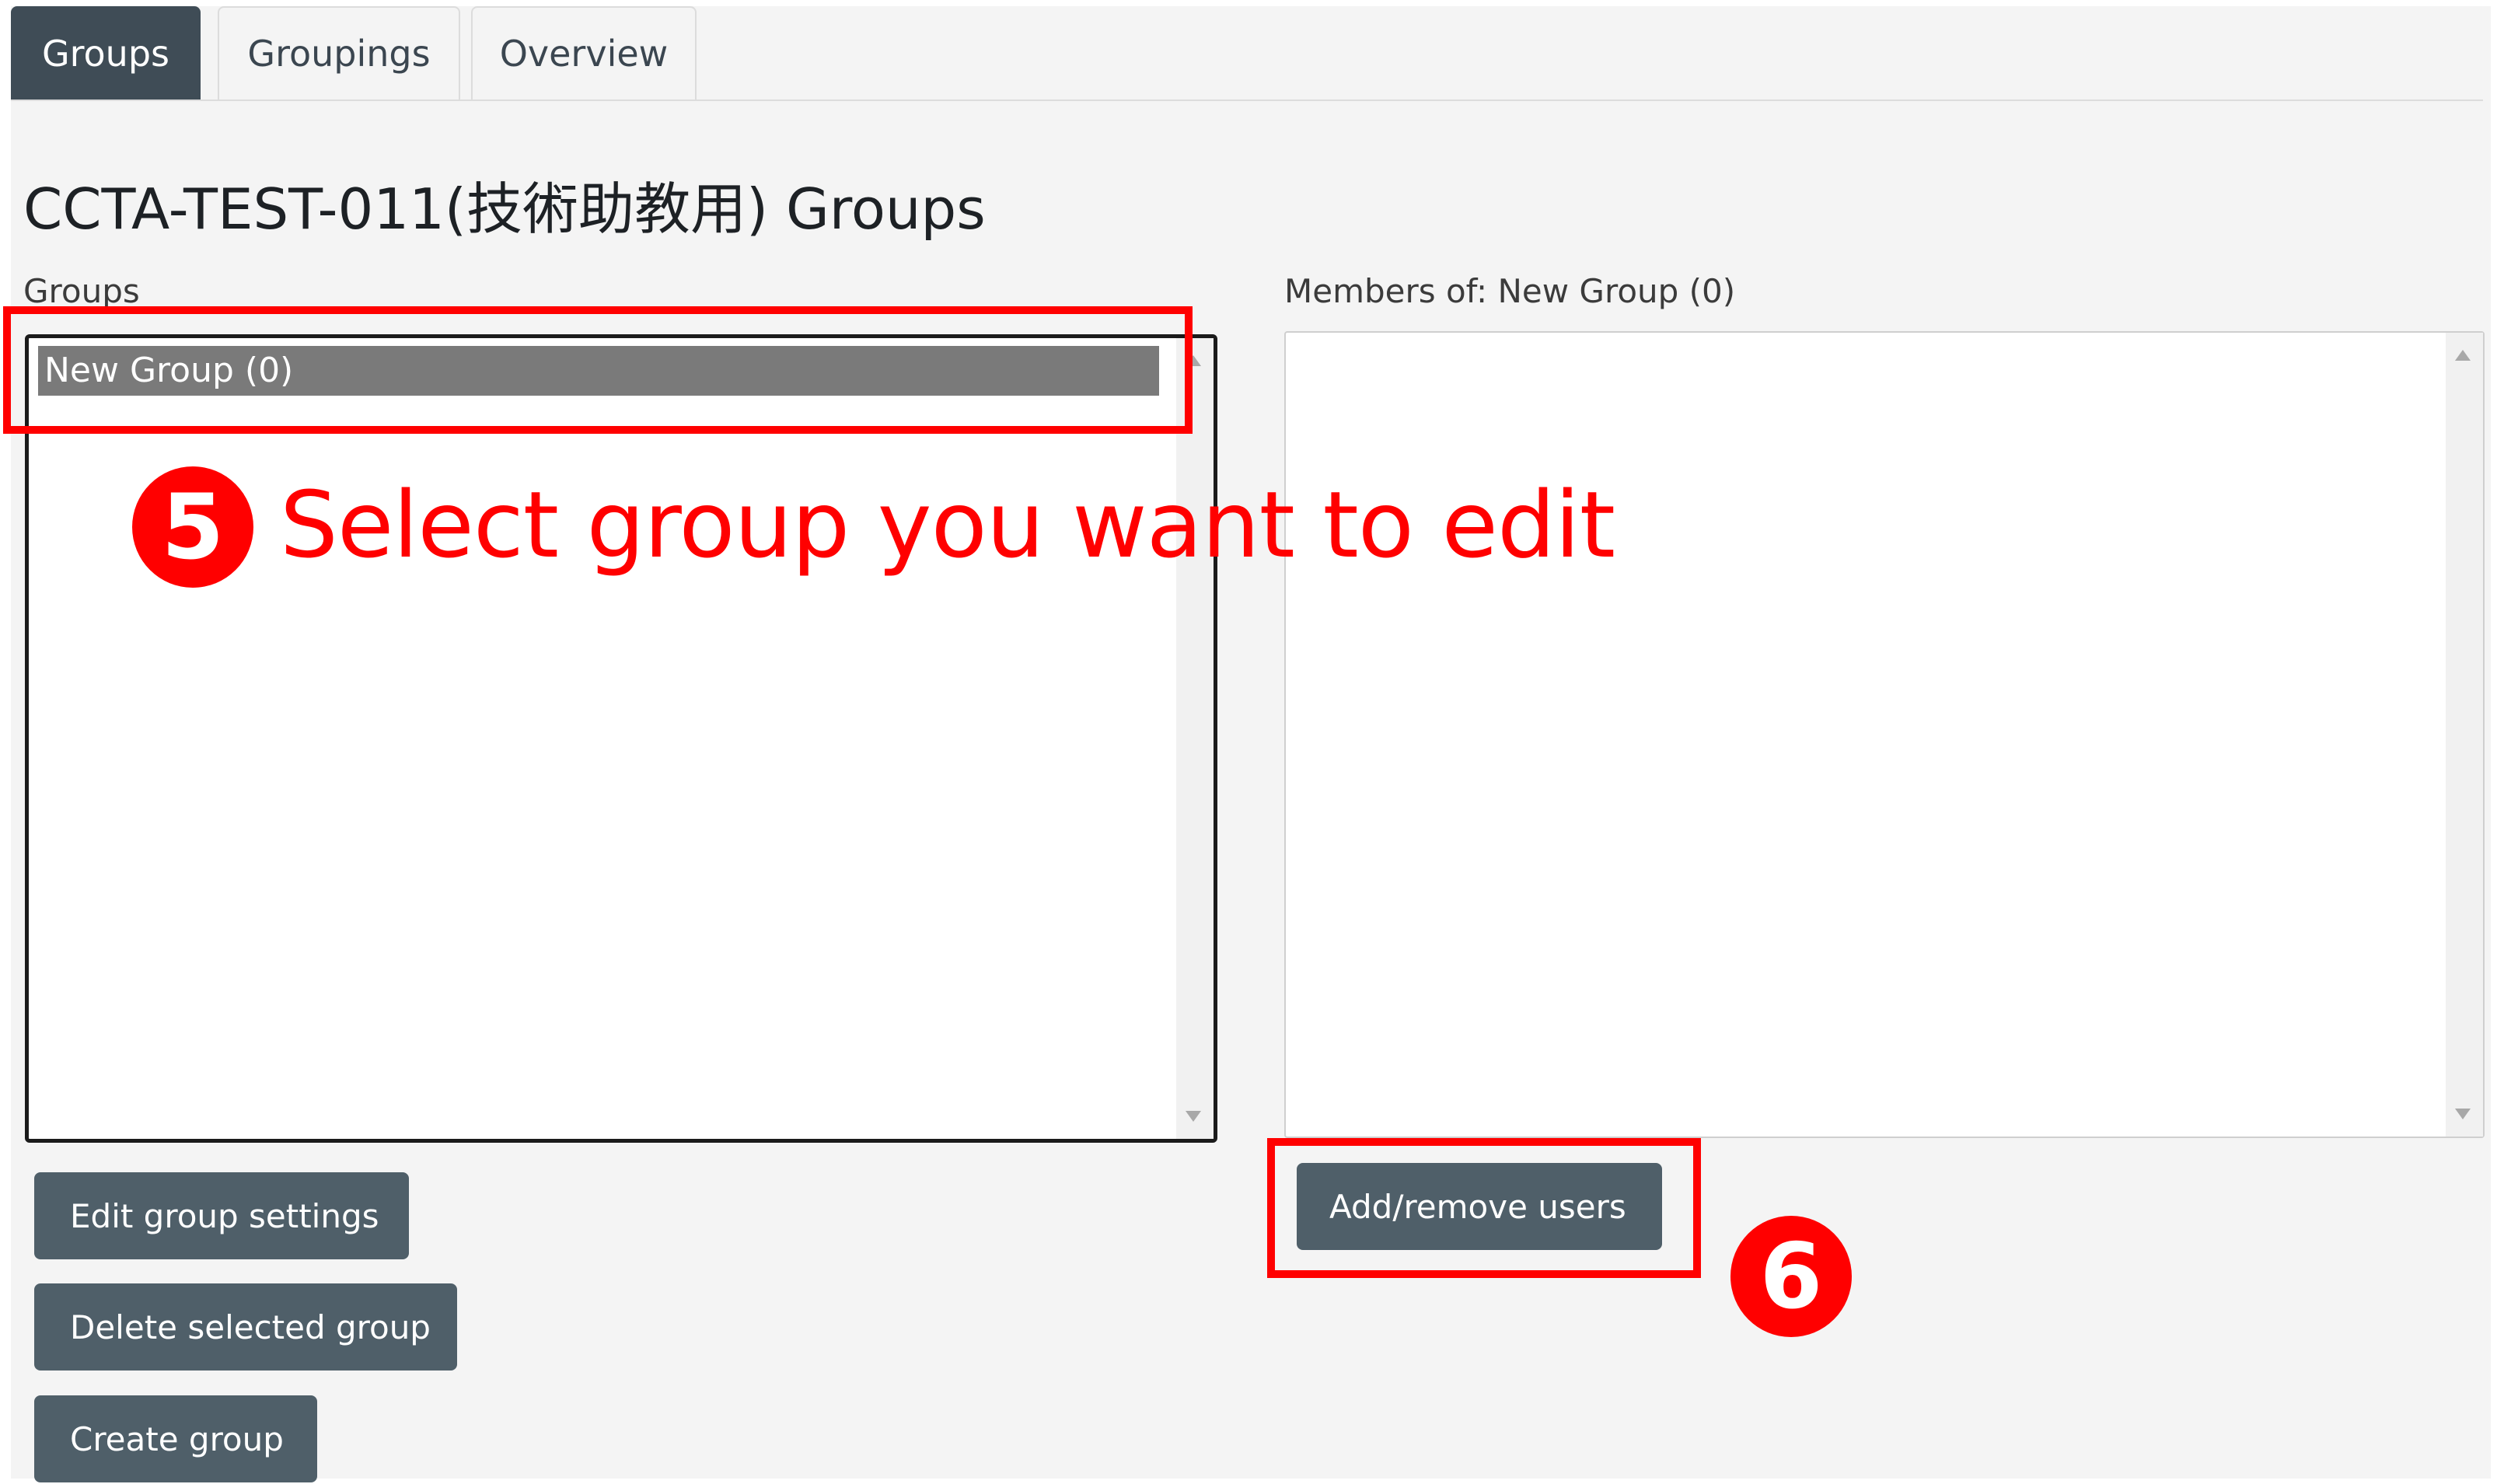 Image resolution: width=2497 pixels, height=1484 pixels. What do you see at coordinates (106, 53) in the screenshot?
I see `tab-groups: Groups` at bounding box center [106, 53].